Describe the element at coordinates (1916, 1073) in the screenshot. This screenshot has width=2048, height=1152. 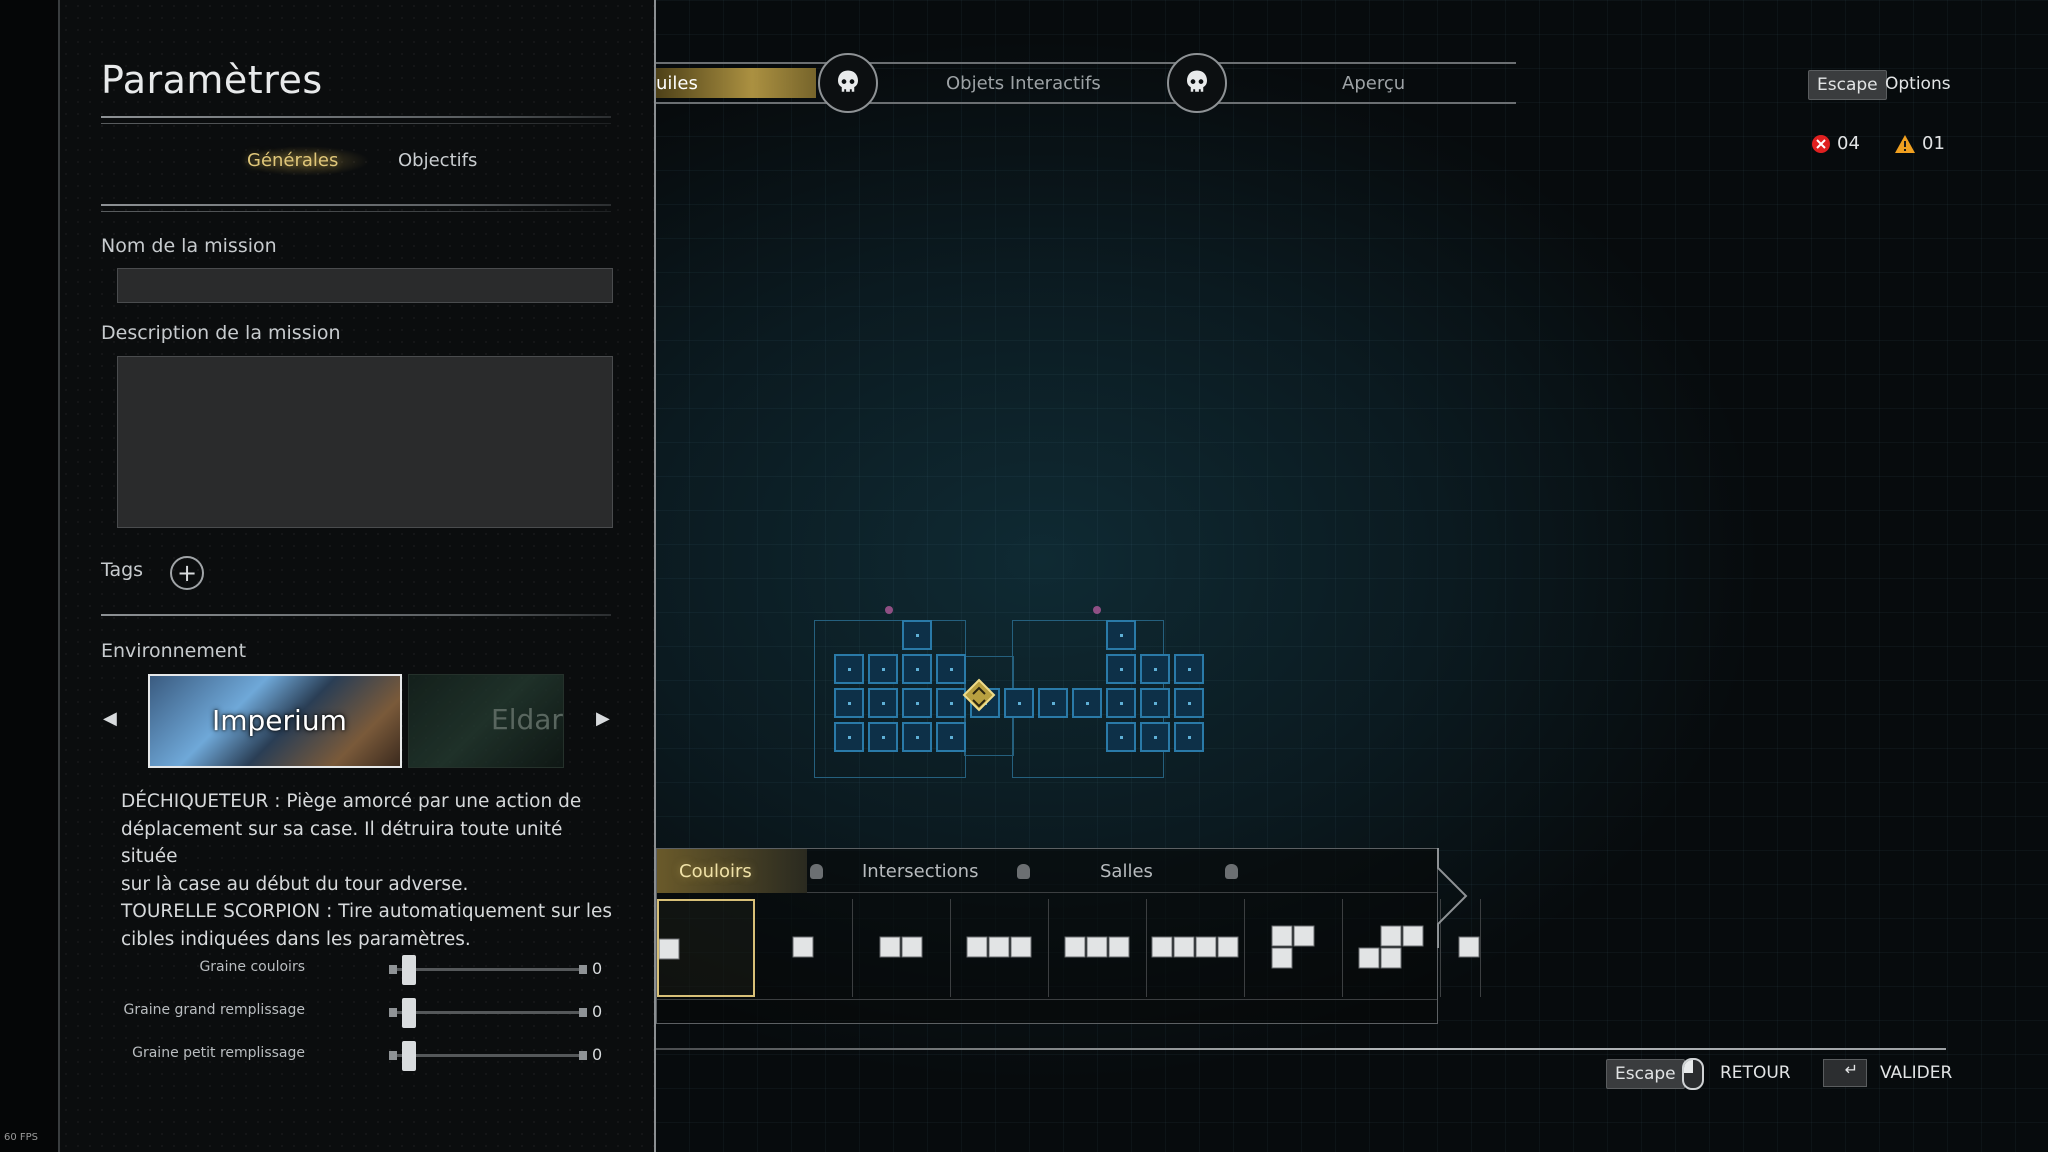
I see `validate-button: VALIDER` at that location.